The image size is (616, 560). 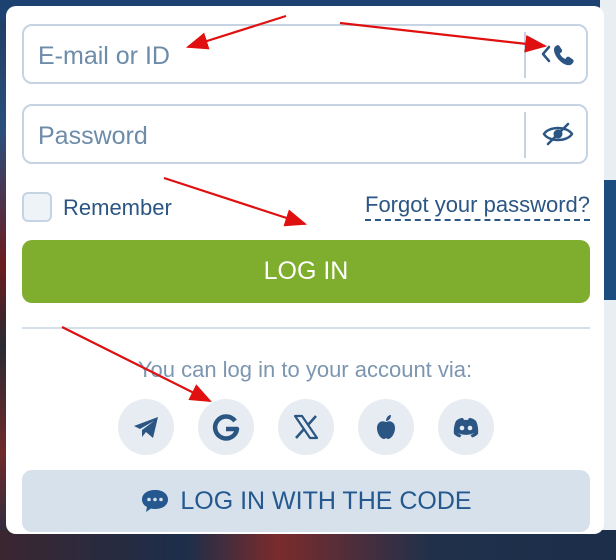 I want to click on phone-icon, so click(x=557, y=55).